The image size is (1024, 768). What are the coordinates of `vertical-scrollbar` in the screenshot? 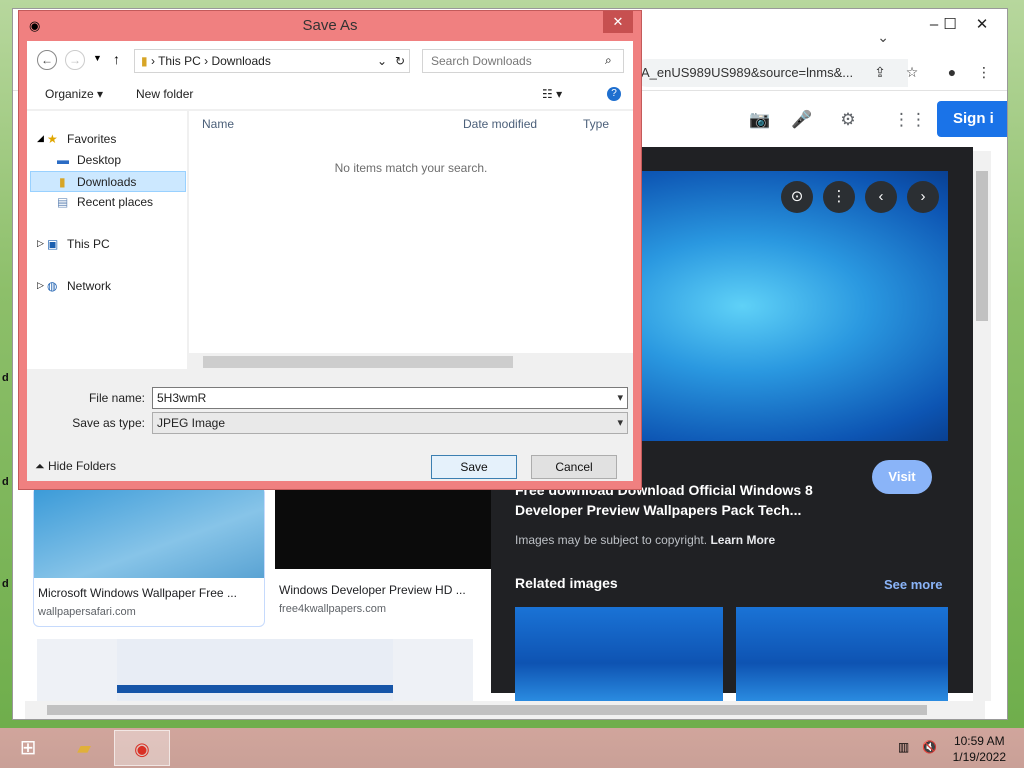 It's located at (982, 426).